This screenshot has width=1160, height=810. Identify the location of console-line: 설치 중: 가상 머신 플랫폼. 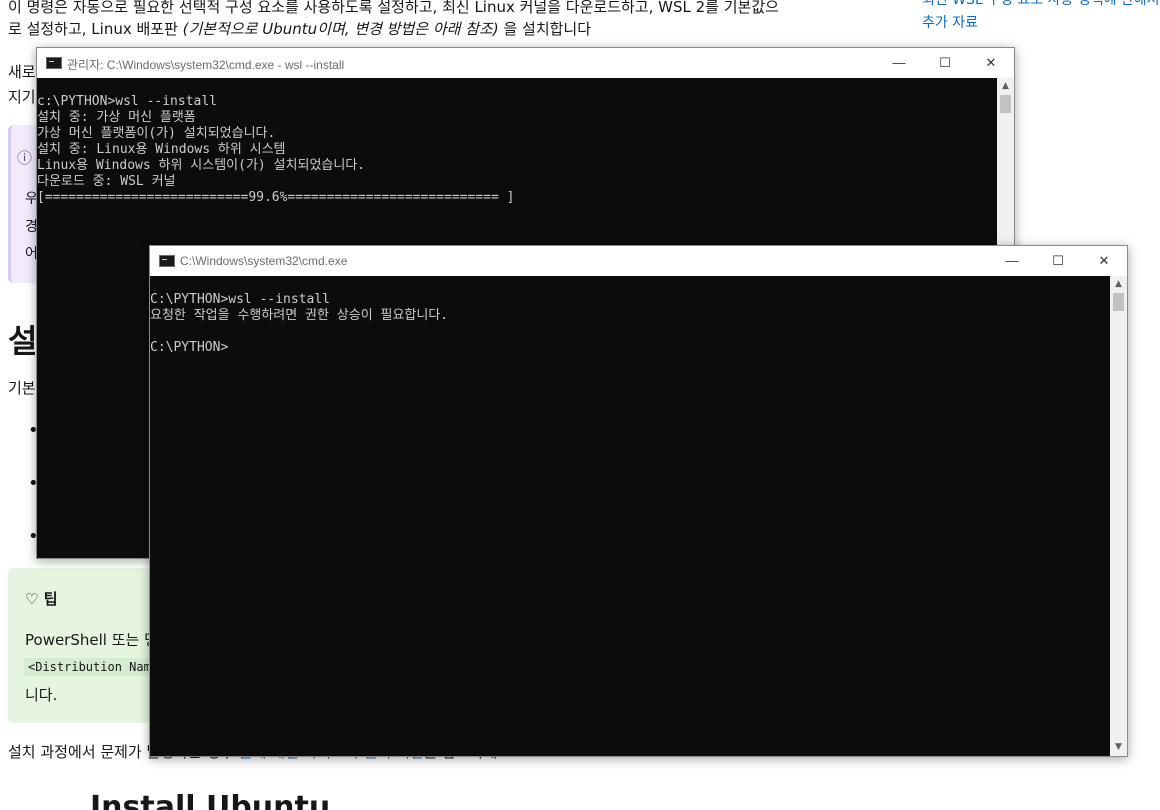
(116, 117).